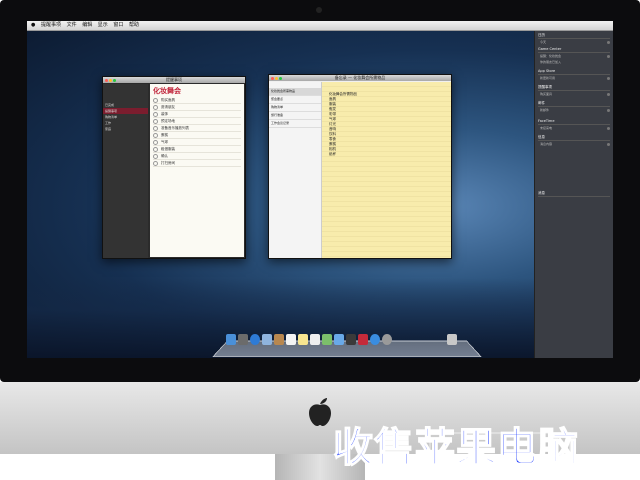 This screenshot has height=480, width=640. I want to click on nc-row: 消息内容, so click(575, 144).